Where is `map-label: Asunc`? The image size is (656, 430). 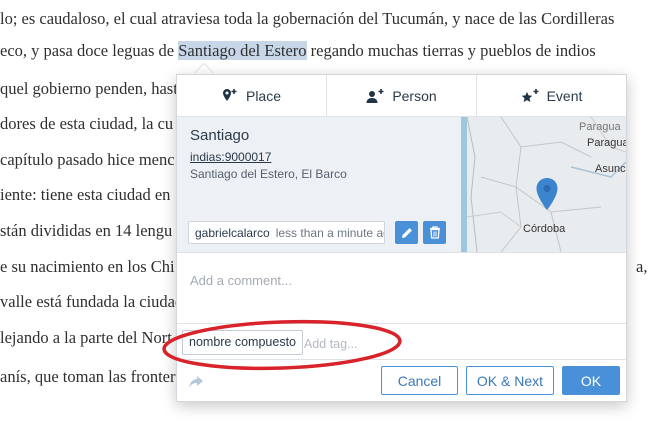 map-label: Asunc is located at coordinates (610, 169).